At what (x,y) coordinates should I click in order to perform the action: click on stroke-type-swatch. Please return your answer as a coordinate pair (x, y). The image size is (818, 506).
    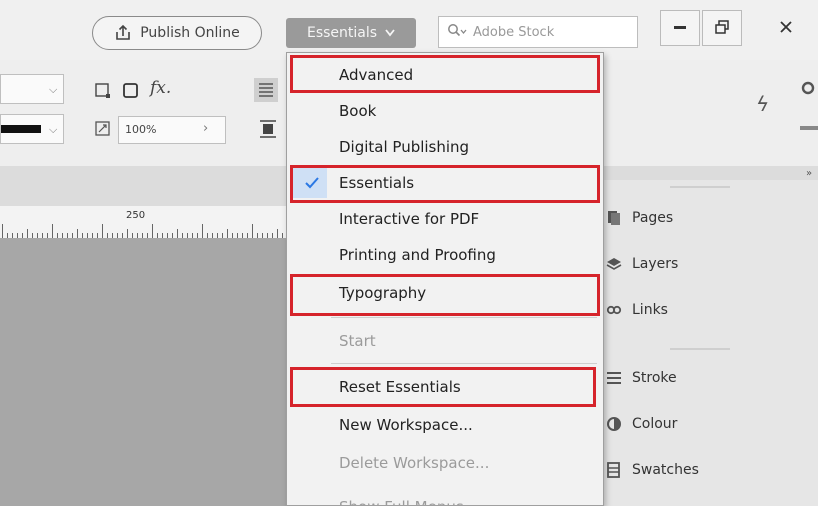
    Looking at the image, I should click on (21, 129).